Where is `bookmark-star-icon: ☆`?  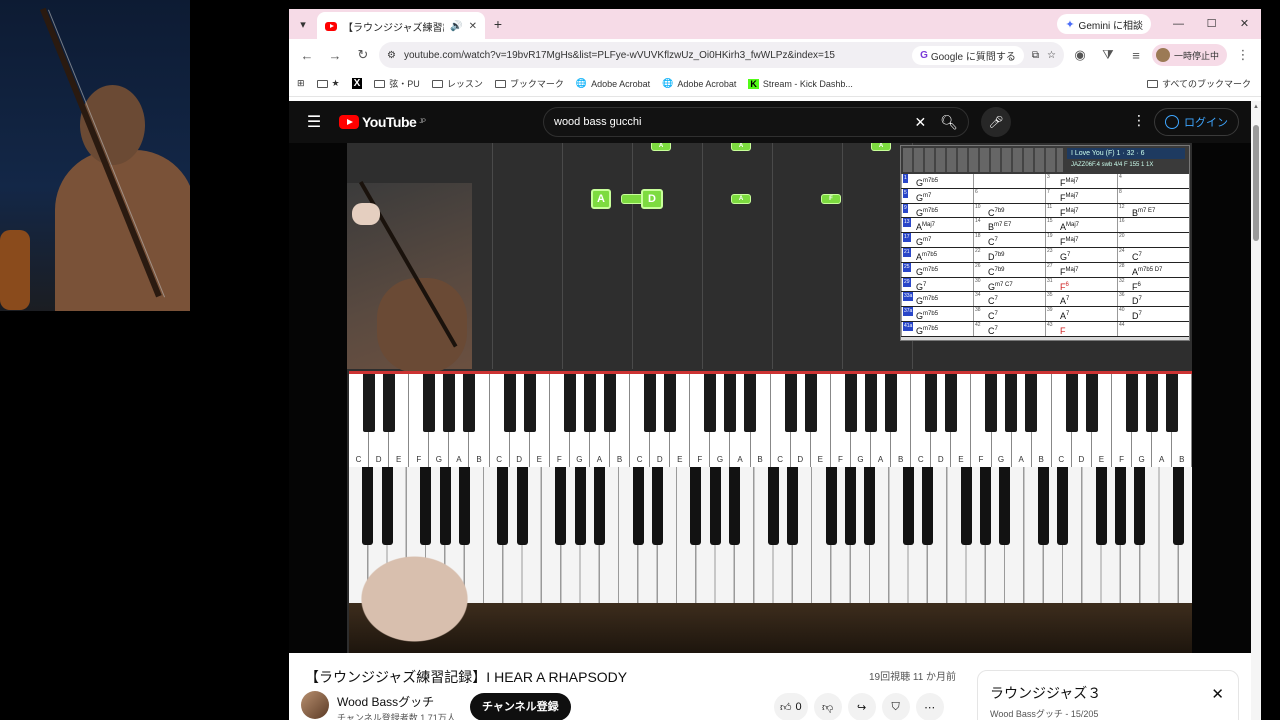 bookmark-star-icon: ☆ is located at coordinates (1051, 55).